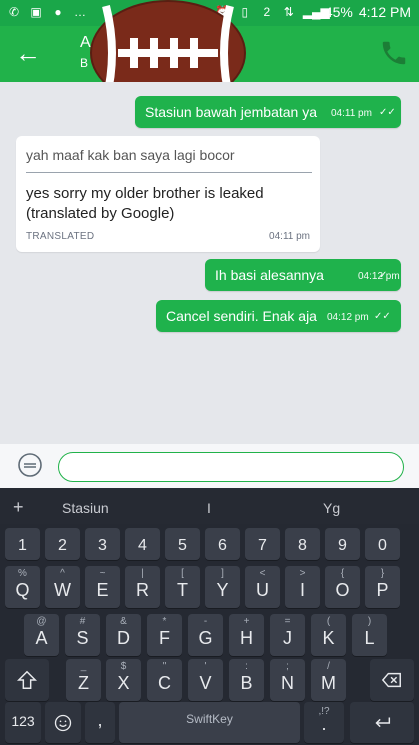 The height and width of the screenshot is (745, 419). I want to click on enter-key, so click(382, 722).